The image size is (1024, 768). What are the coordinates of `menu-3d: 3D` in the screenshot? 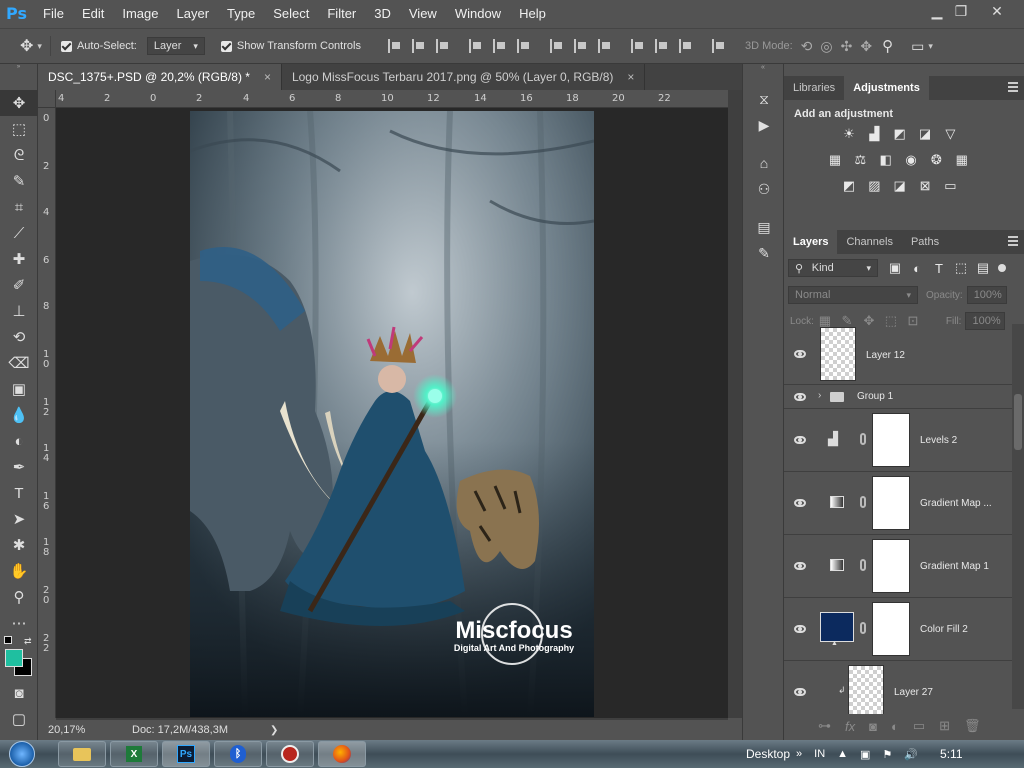 It's located at (382, 14).